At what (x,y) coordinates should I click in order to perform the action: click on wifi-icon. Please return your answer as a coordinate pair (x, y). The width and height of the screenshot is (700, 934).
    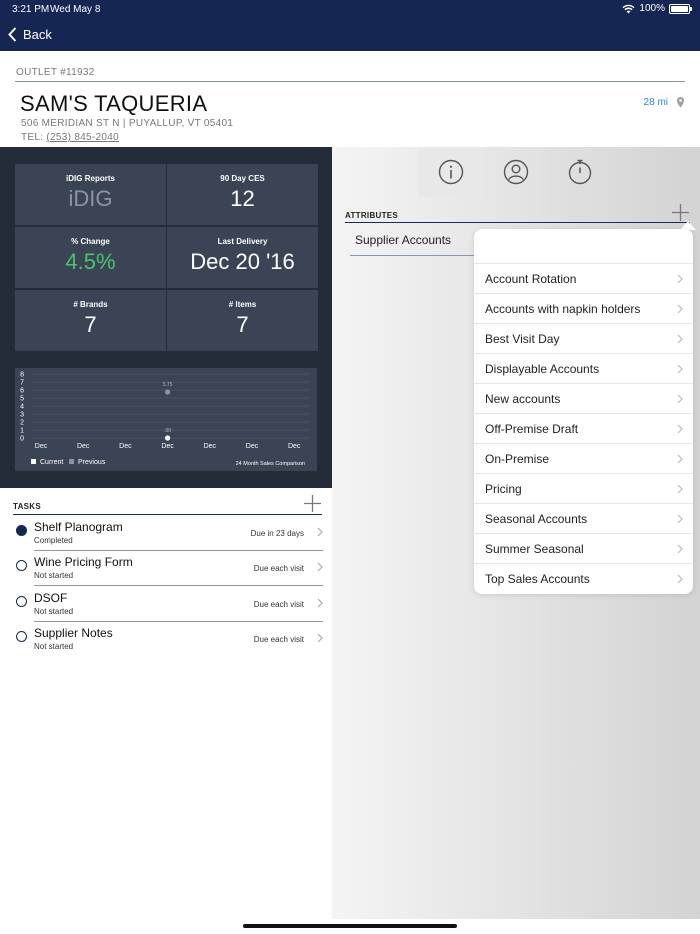
    Looking at the image, I should click on (628, 8).